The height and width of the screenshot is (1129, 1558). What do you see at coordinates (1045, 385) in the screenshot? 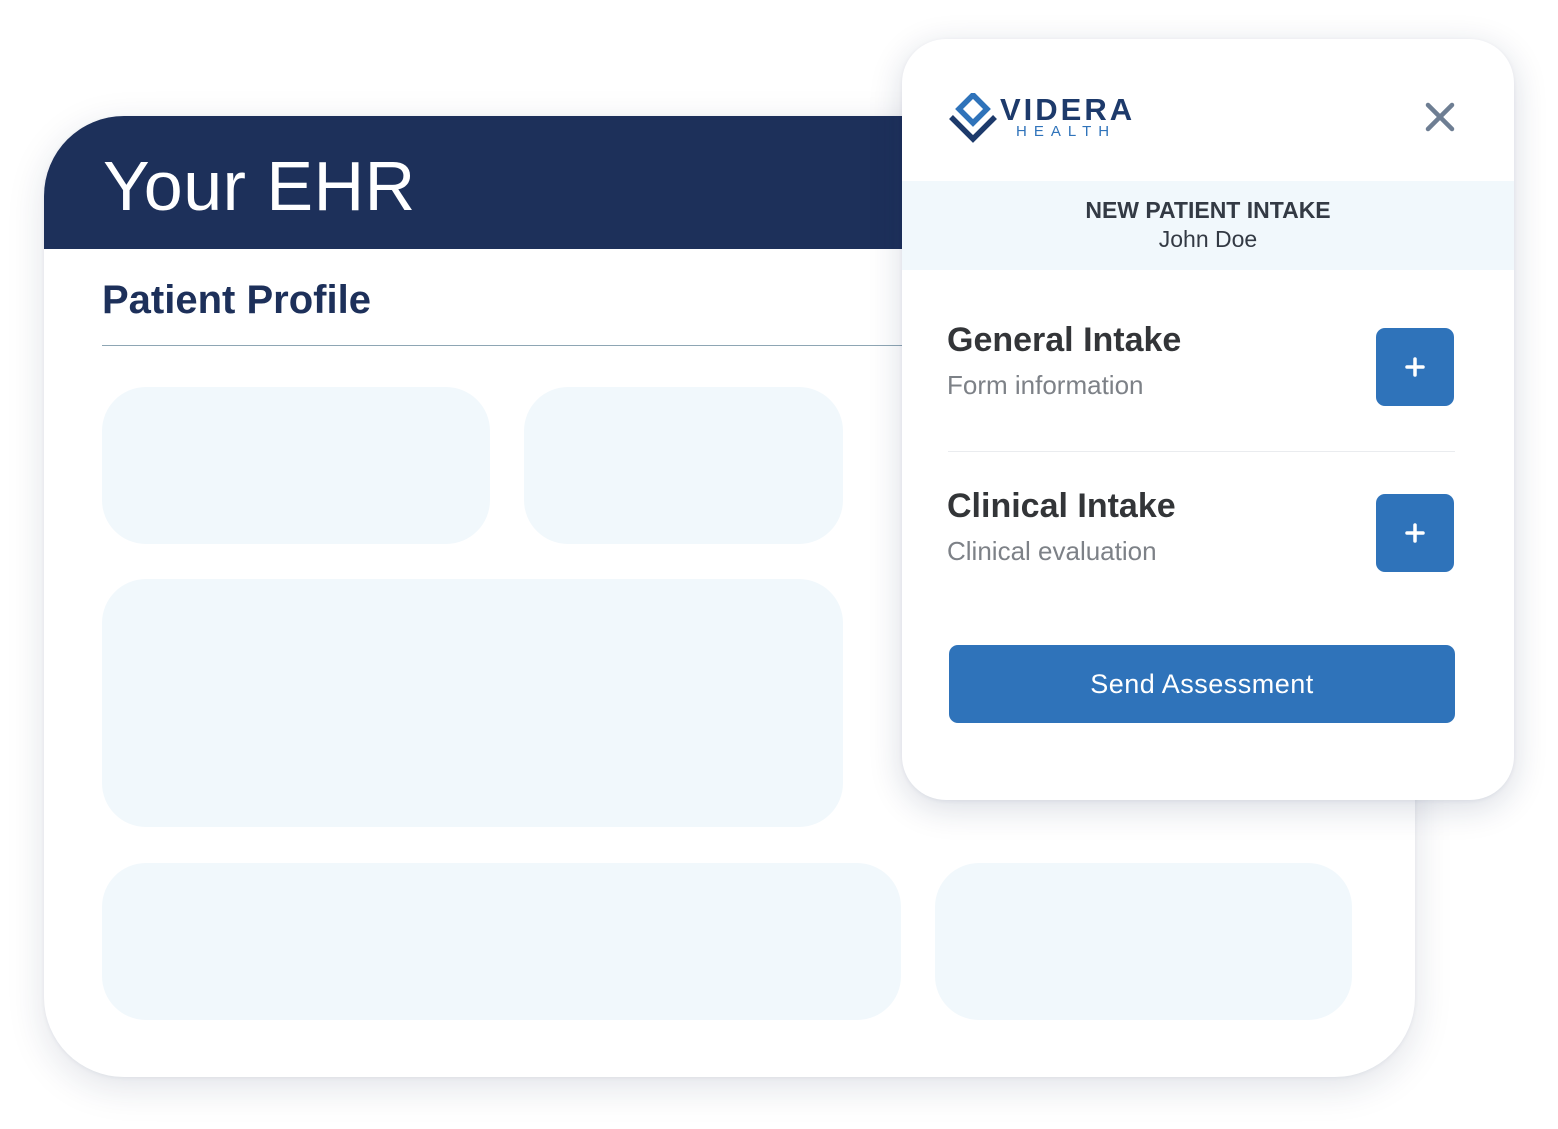
I see `form-description: Form information` at bounding box center [1045, 385].